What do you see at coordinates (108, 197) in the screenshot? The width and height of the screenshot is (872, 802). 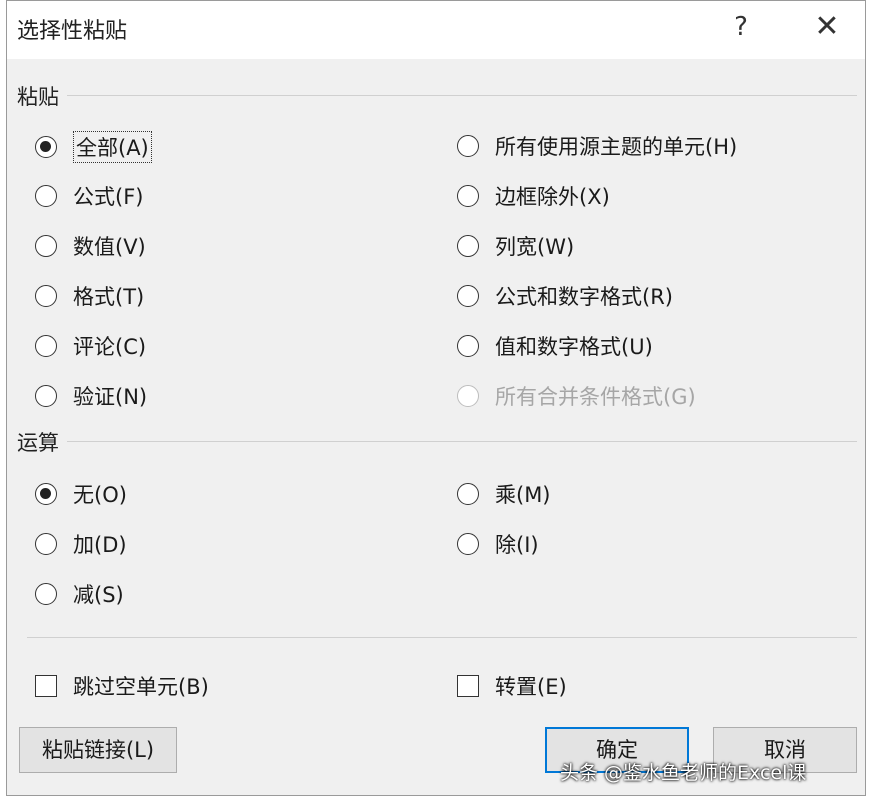 I see `option-label: 公式(F)` at bounding box center [108, 197].